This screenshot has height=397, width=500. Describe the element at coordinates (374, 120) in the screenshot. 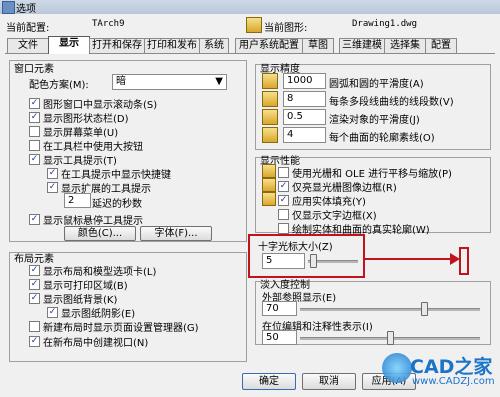

I see `render-smoothness-label: 渲染对象的平滑度(J)` at that location.